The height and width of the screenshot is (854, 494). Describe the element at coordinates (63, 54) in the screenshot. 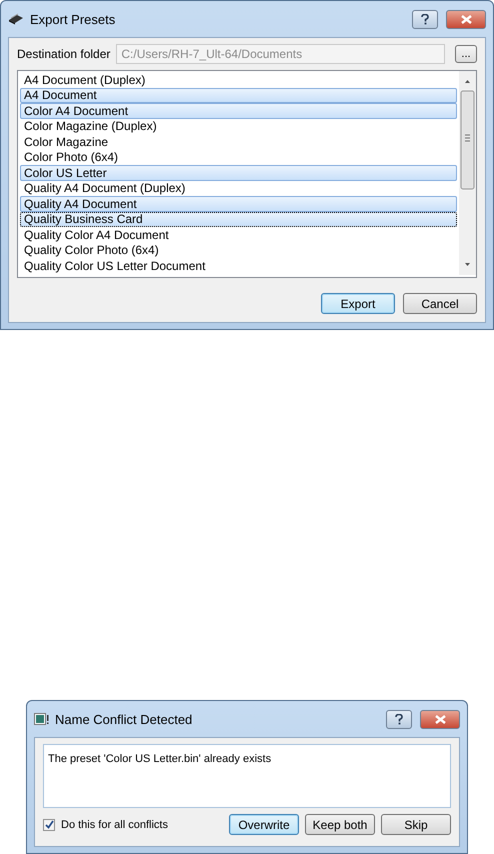

I see `field-label: Destination folder` at that location.